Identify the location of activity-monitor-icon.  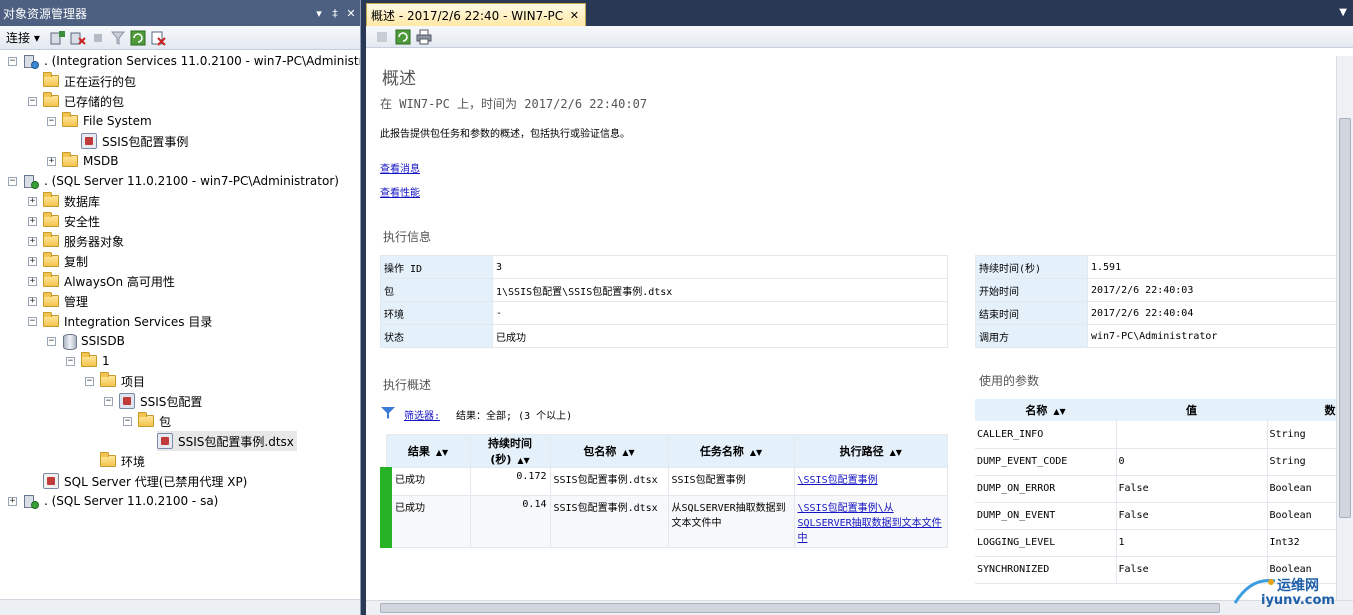
(158, 38).